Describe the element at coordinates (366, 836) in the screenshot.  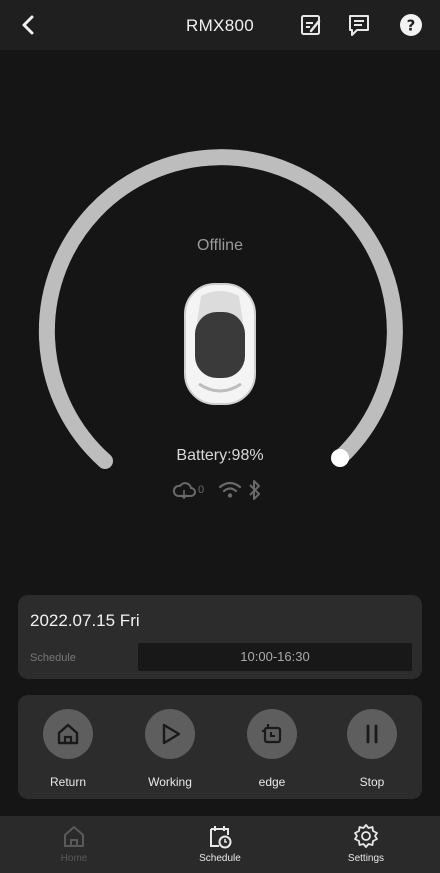
I see `gear-icon` at that location.